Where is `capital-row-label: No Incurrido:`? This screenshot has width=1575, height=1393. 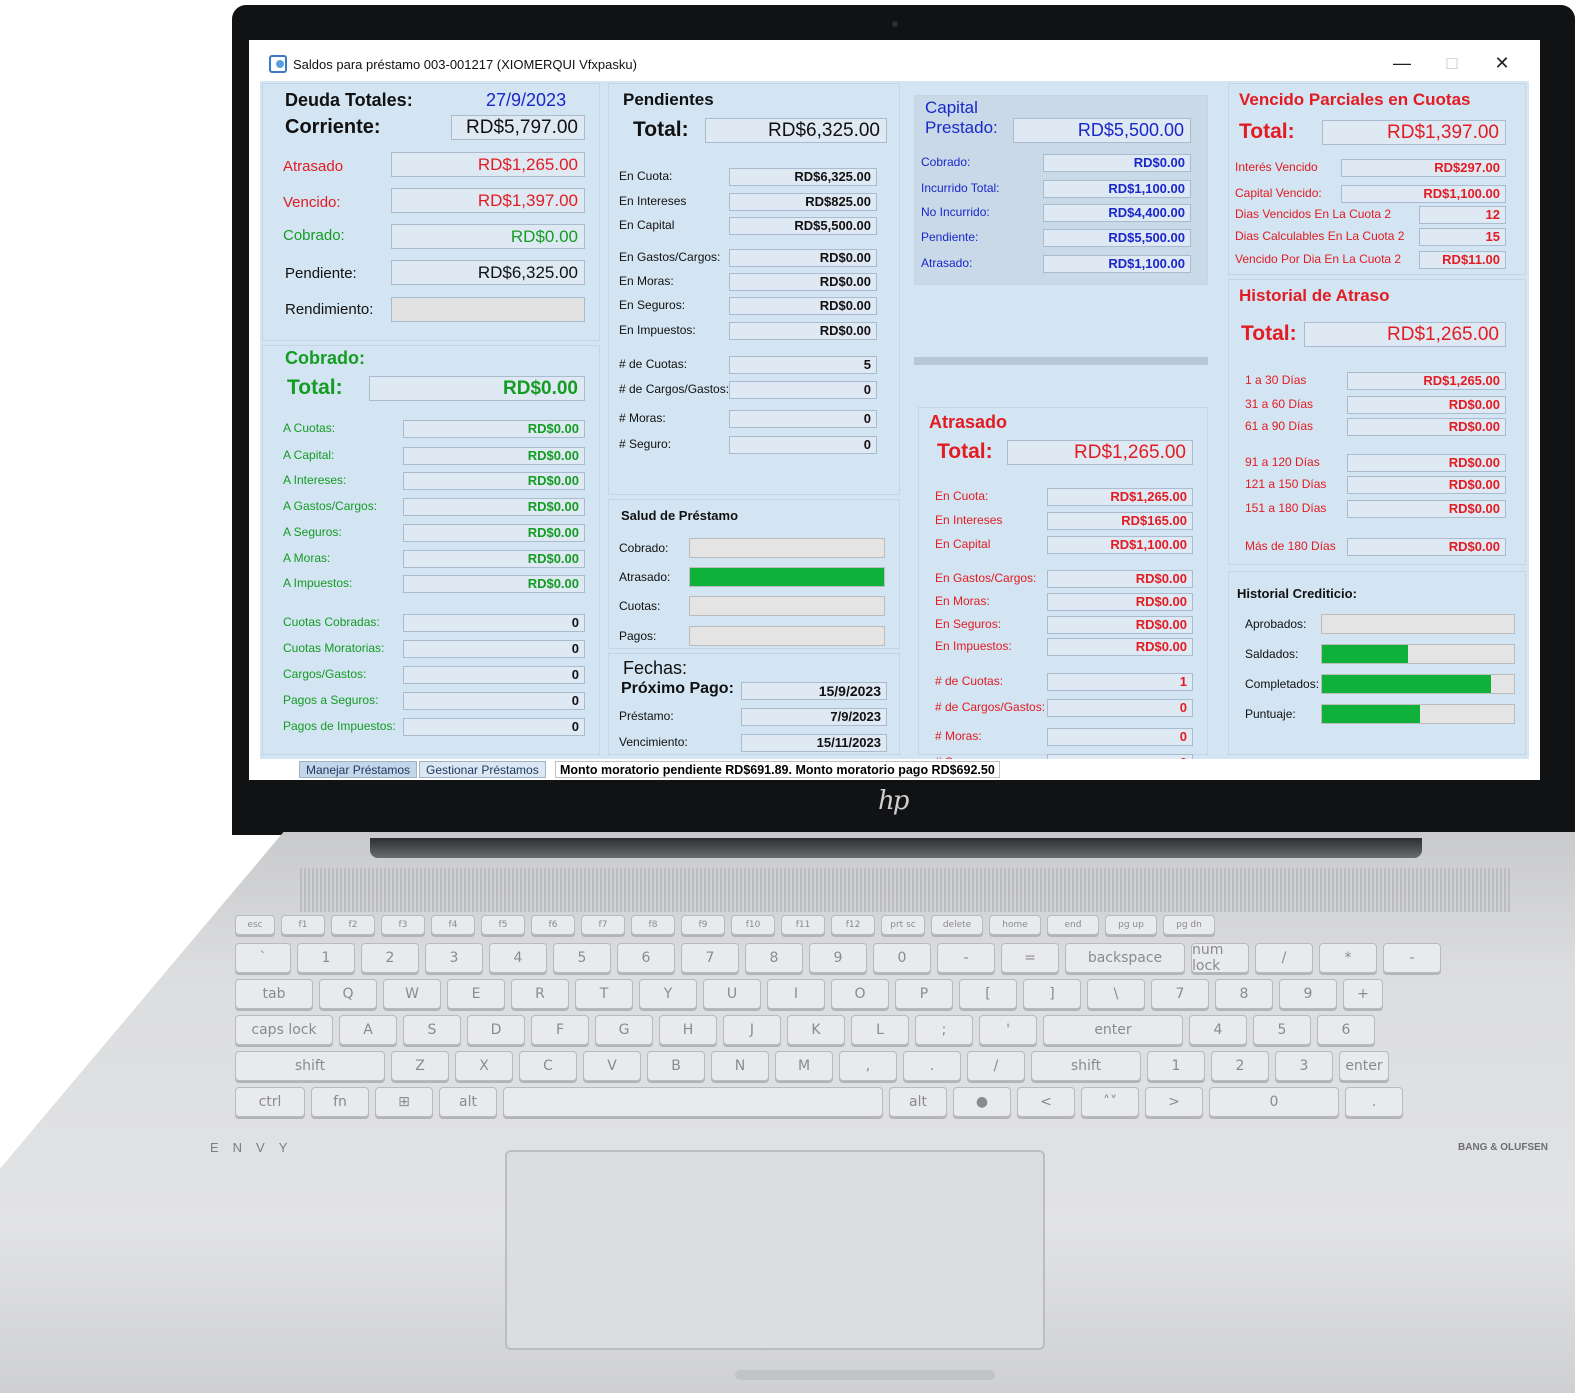 capital-row-label: No Incurrido: is located at coordinates (955, 212).